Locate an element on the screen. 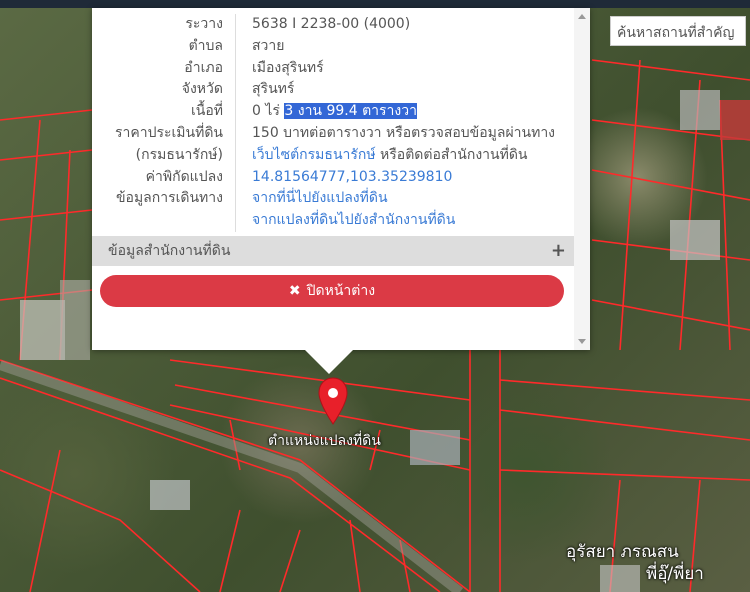  close-window-label: ปิดหน้าต่าง is located at coordinates (341, 291).